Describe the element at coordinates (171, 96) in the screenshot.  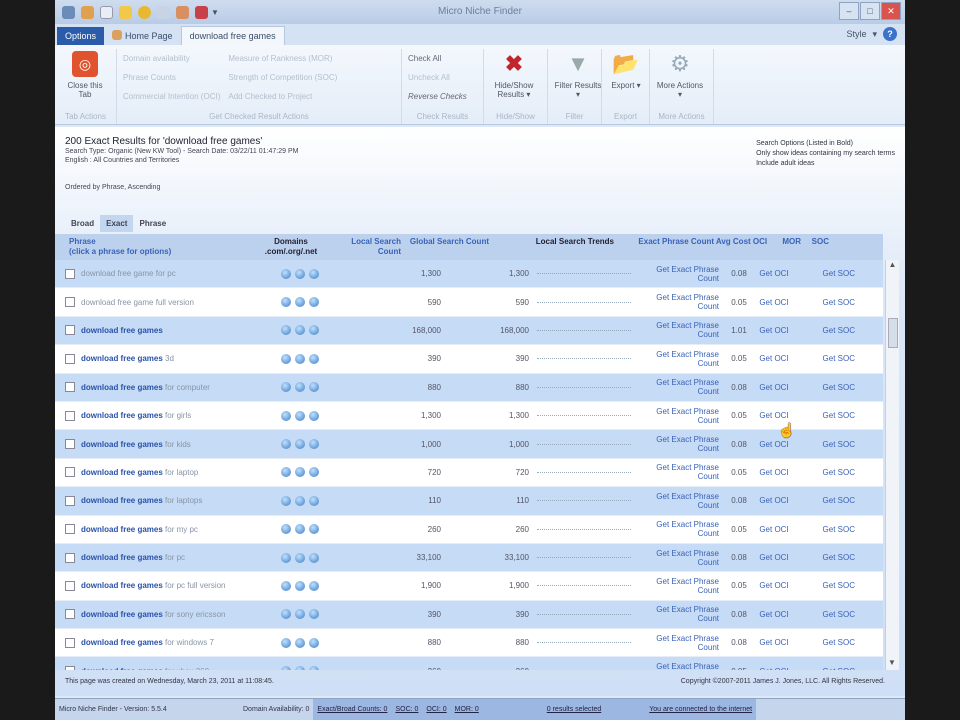
I see `commercial-intention-button: Commercial Intention (OCI)` at that location.